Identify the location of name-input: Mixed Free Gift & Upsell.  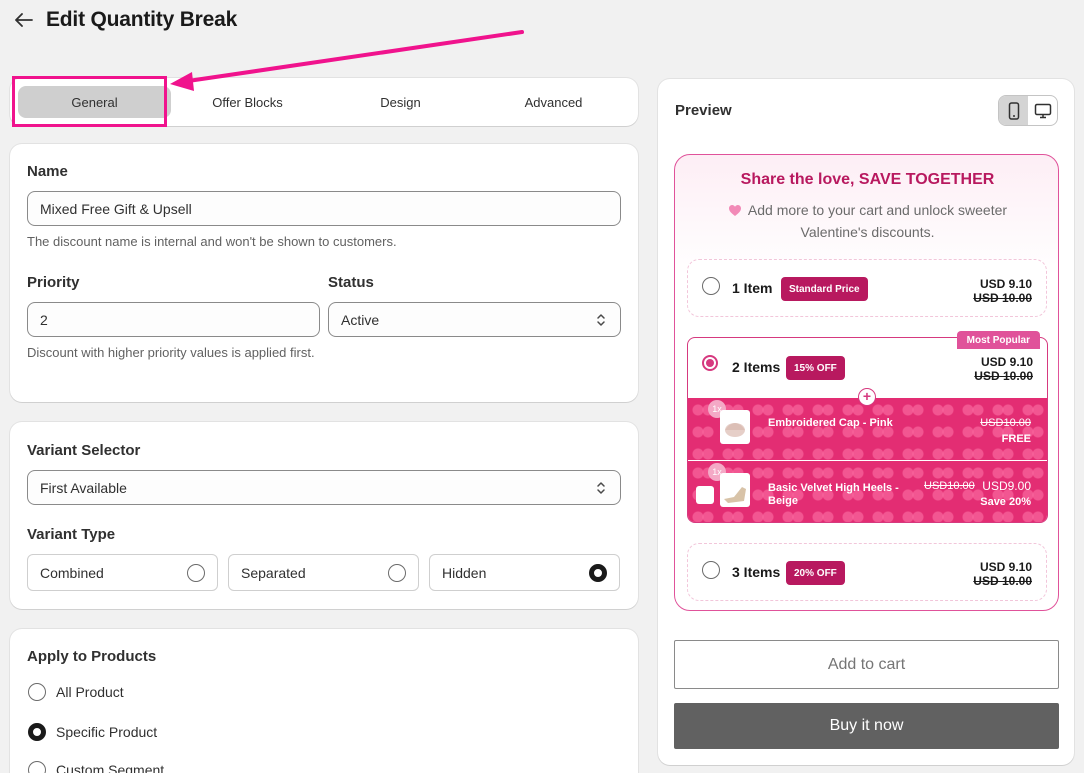
(324, 208).